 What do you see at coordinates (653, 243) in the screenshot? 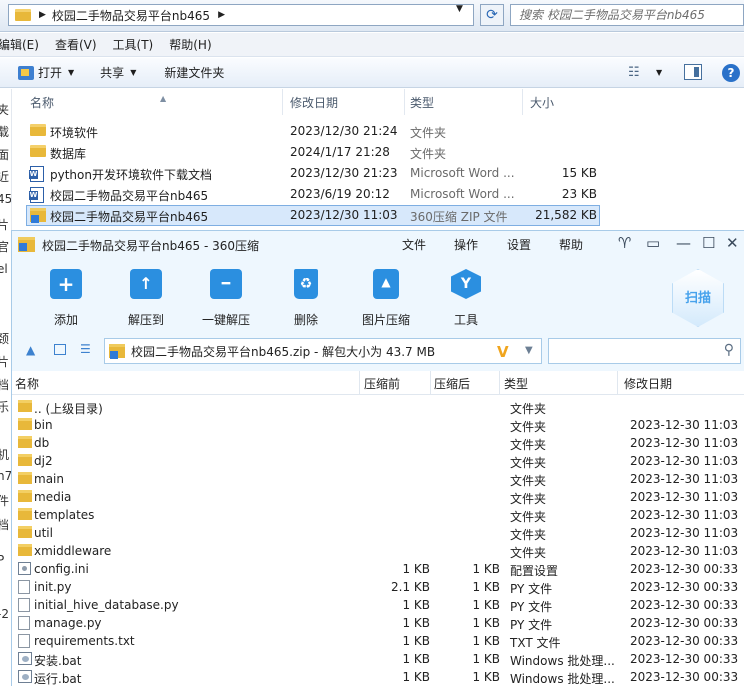
I see `feedback-icon: ▭` at bounding box center [653, 243].